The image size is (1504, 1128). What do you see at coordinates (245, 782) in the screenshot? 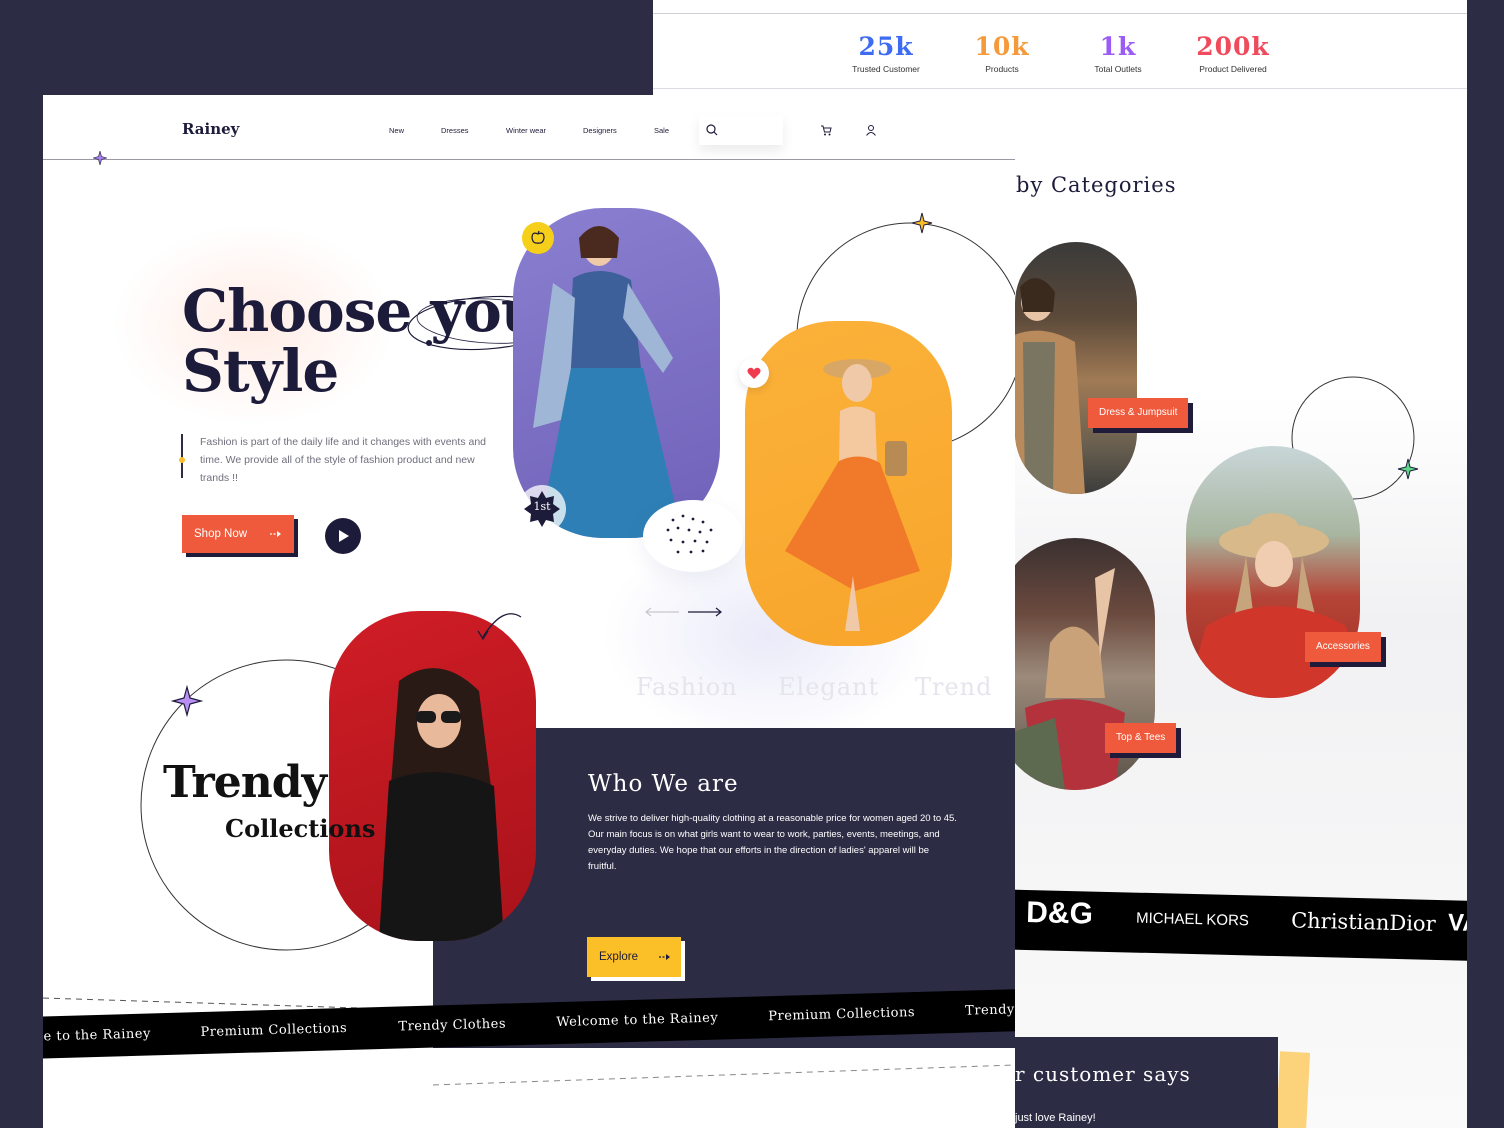
I see `trendy-title: Trendy` at bounding box center [245, 782].